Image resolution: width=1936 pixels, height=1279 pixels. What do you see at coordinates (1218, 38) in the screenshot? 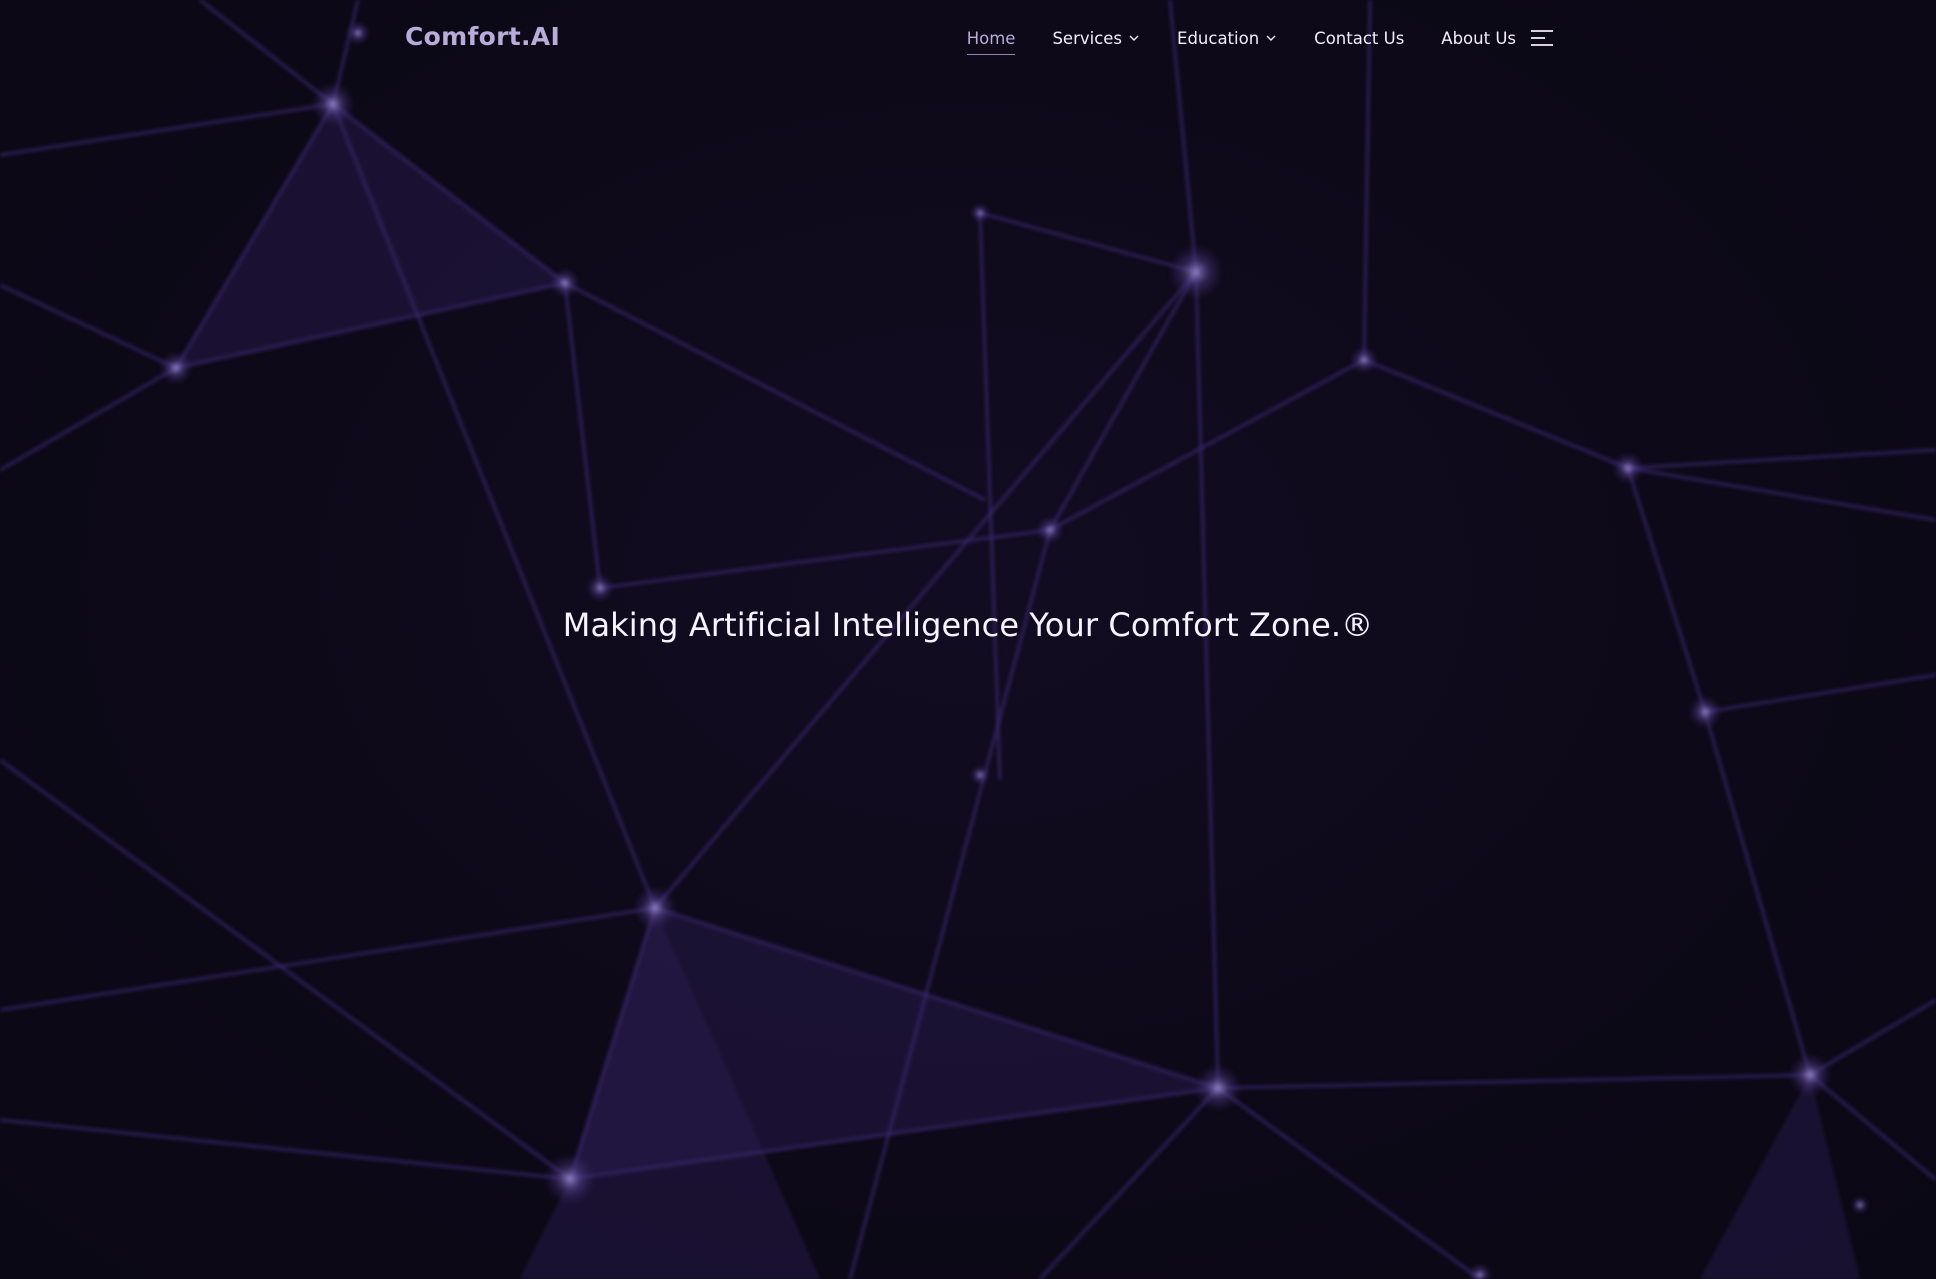
I see `nav-item-label: Education` at bounding box center [1218, 38].